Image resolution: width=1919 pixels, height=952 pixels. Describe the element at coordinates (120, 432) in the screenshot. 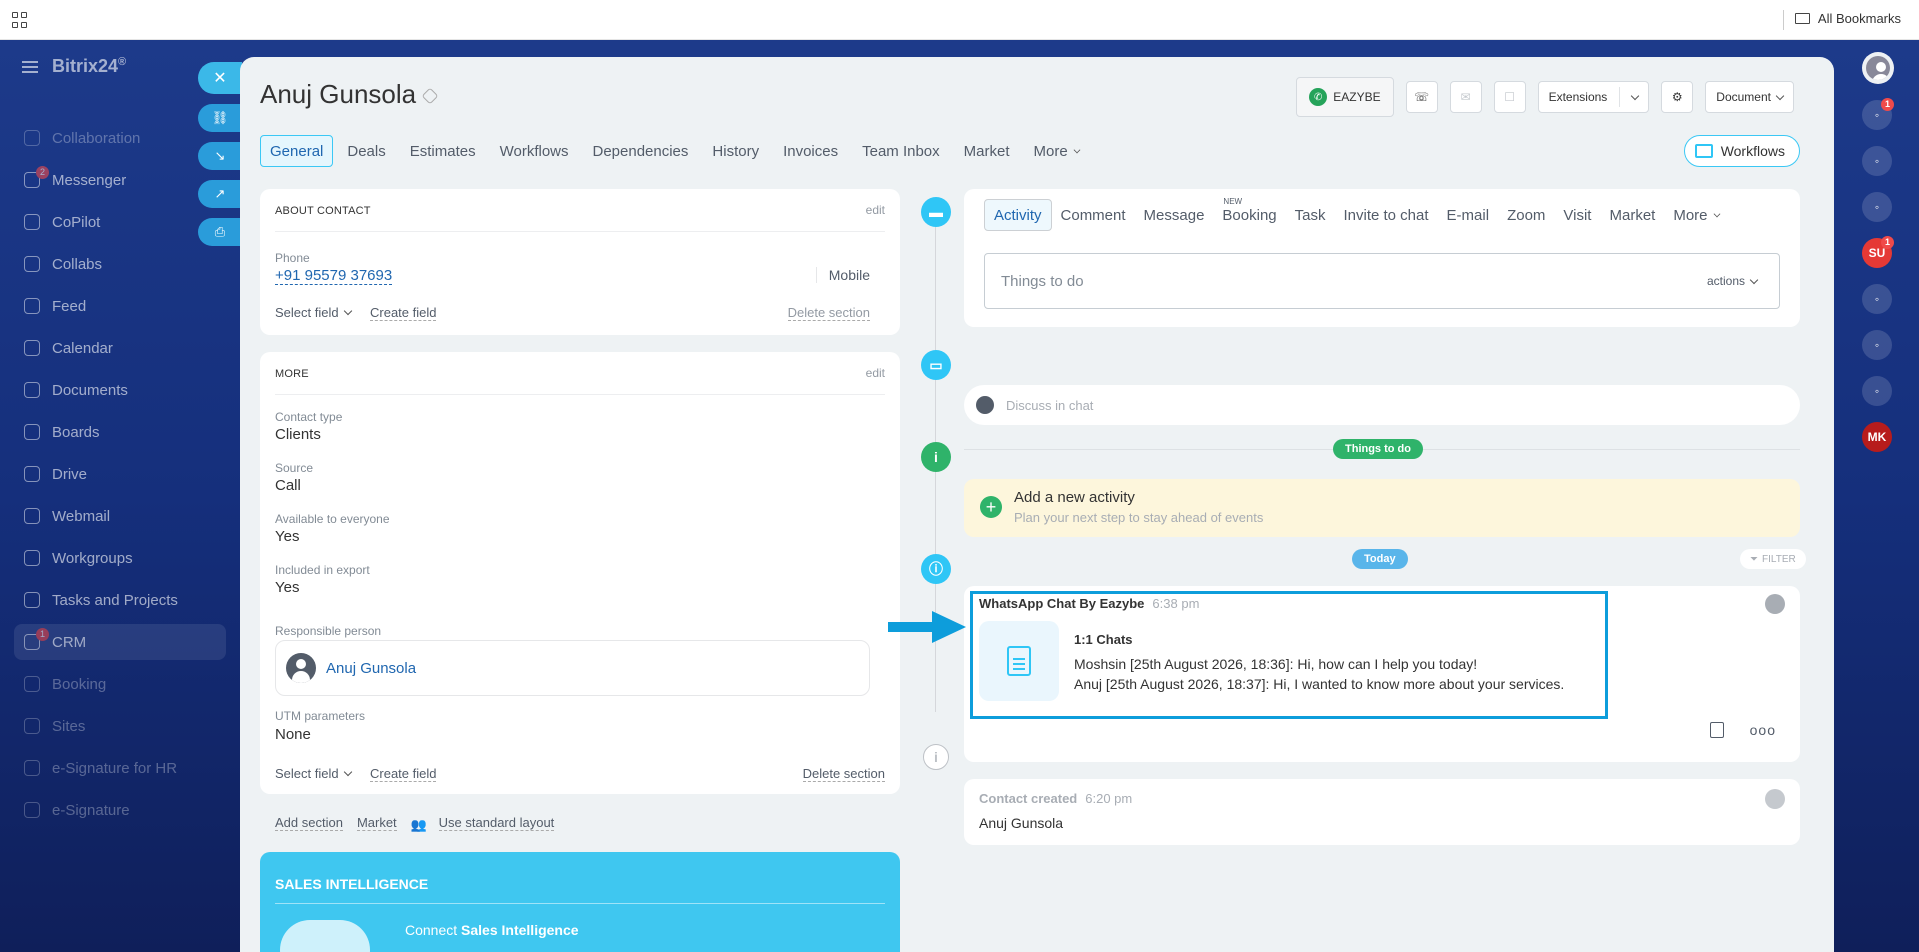

I see `sidebar-item-boards: Boards` at that location.